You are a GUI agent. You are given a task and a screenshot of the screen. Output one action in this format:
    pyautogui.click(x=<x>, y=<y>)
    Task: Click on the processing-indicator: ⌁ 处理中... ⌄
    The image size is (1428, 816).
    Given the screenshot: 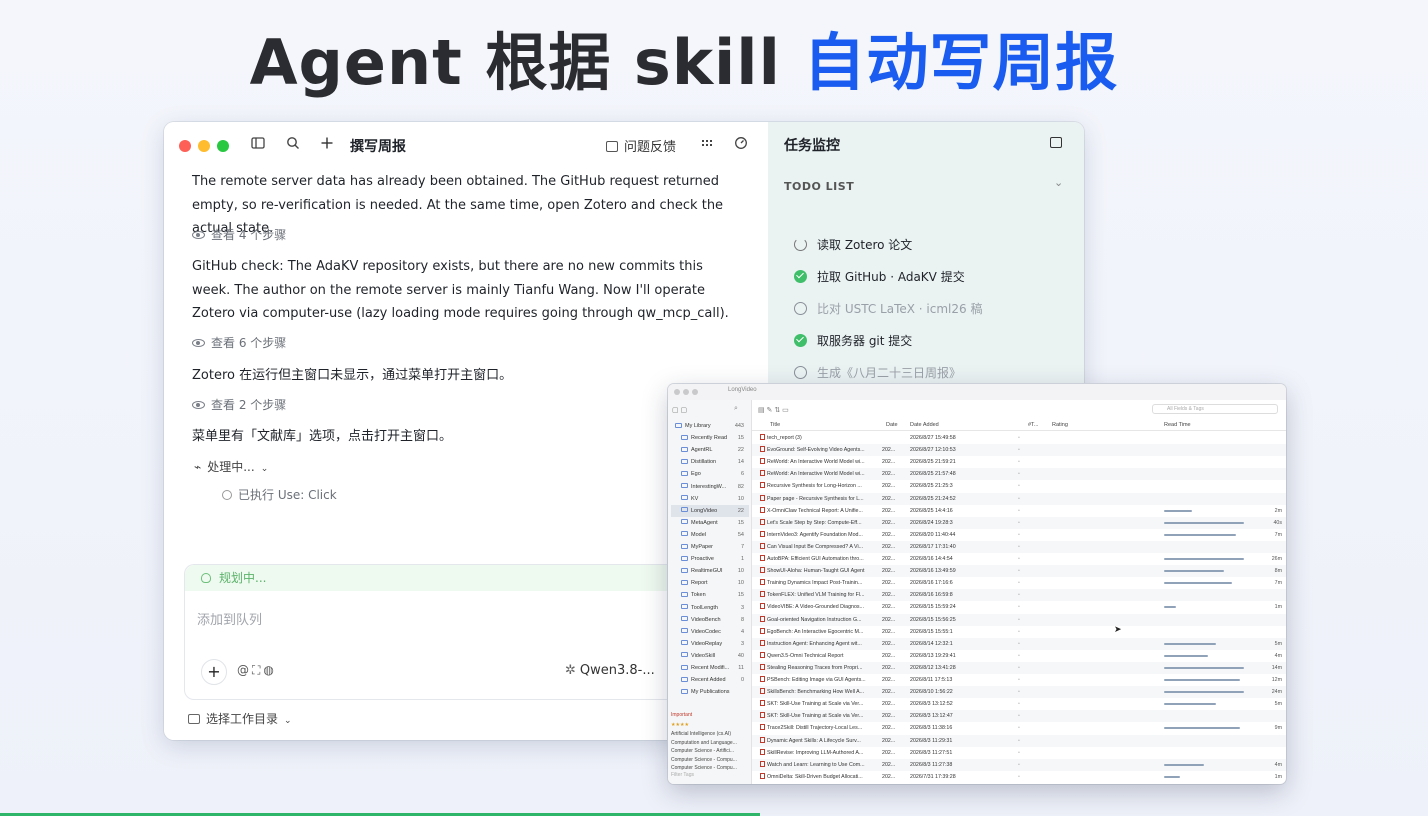 What is the action you would take?
    pyautogui.click(x=231, y=466)
    